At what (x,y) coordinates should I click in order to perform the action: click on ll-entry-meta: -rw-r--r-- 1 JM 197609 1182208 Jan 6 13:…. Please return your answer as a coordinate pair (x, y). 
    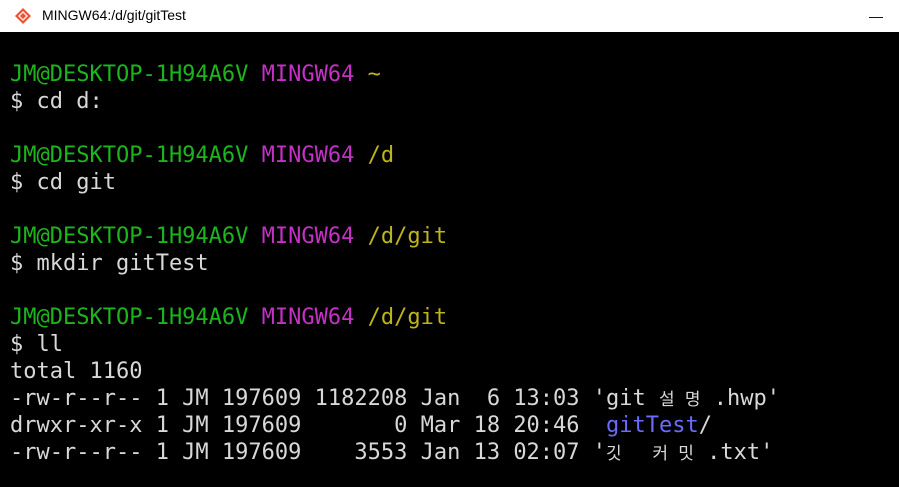
    Looking at the image, I should click on (301, 398).